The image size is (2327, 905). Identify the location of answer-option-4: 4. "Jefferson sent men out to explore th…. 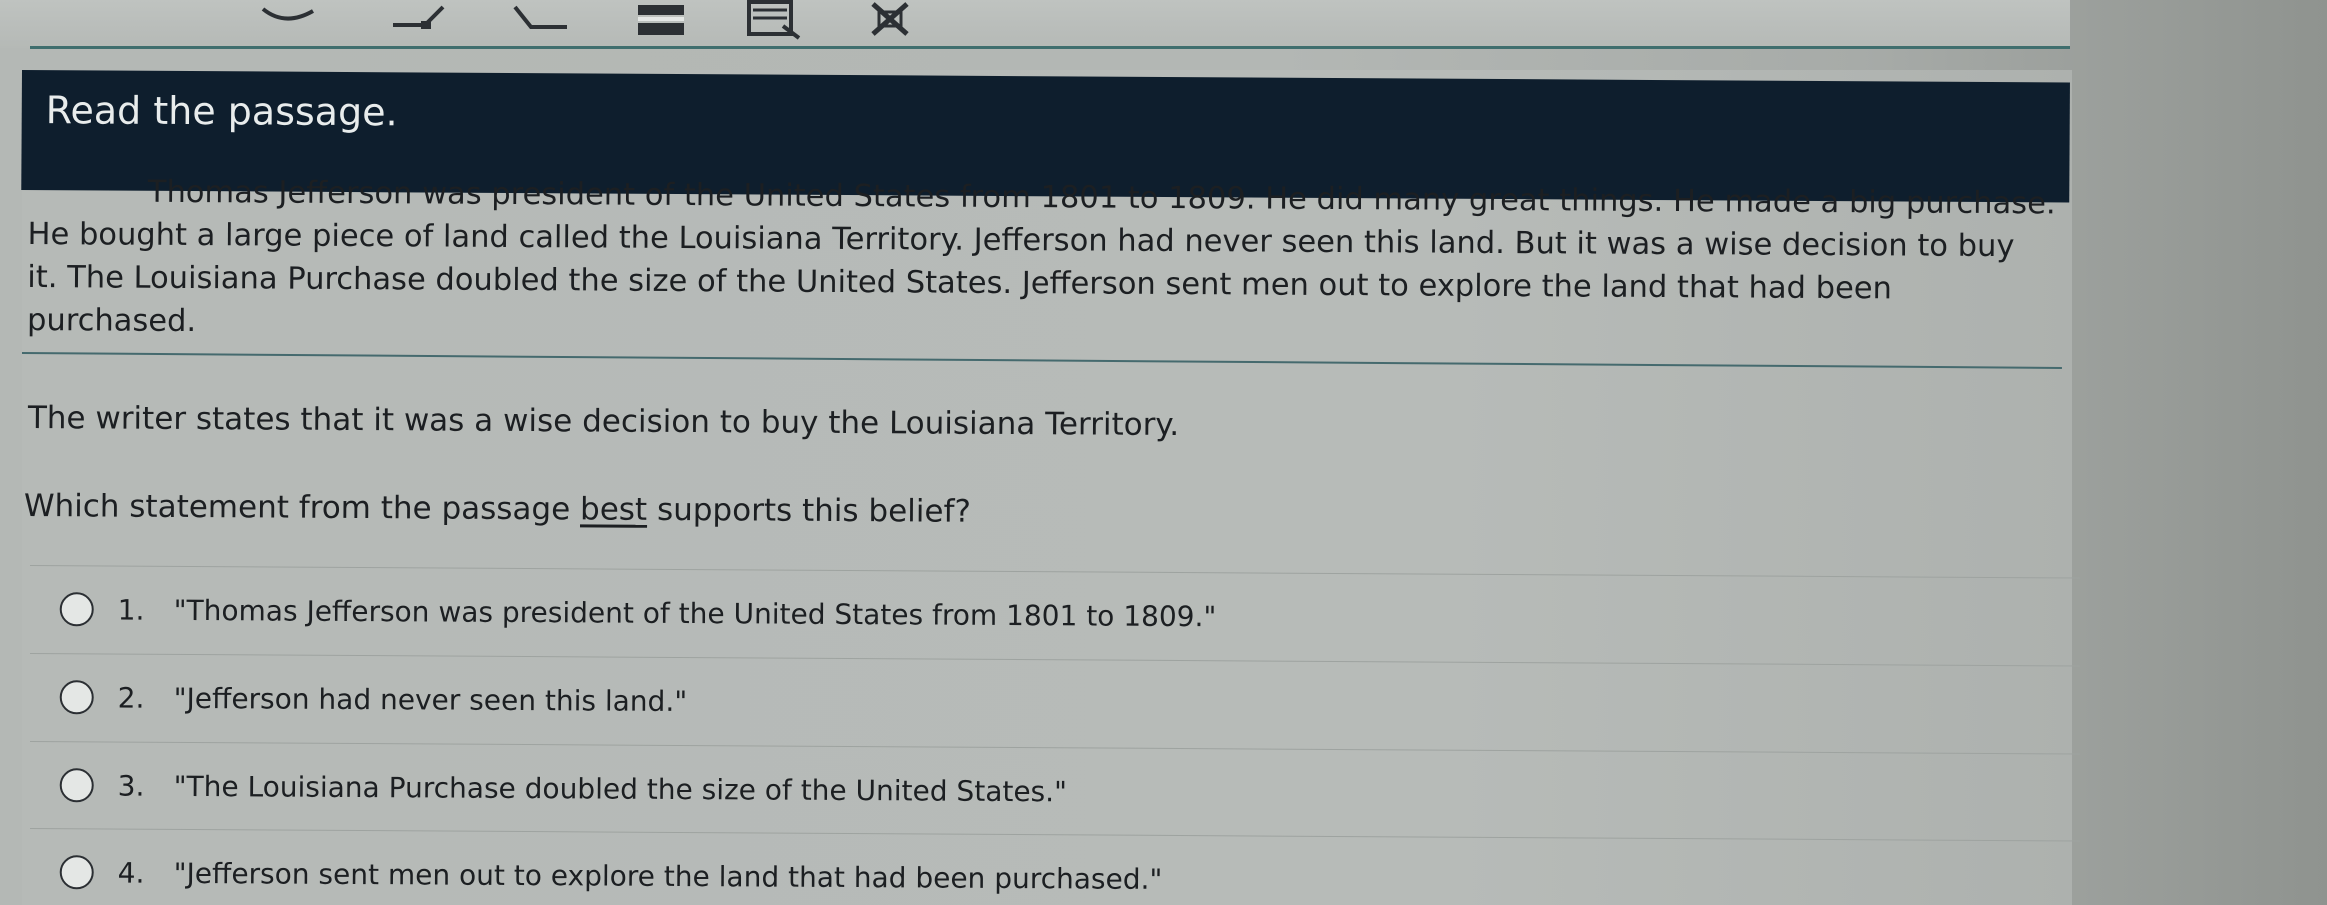
(1054, 866).